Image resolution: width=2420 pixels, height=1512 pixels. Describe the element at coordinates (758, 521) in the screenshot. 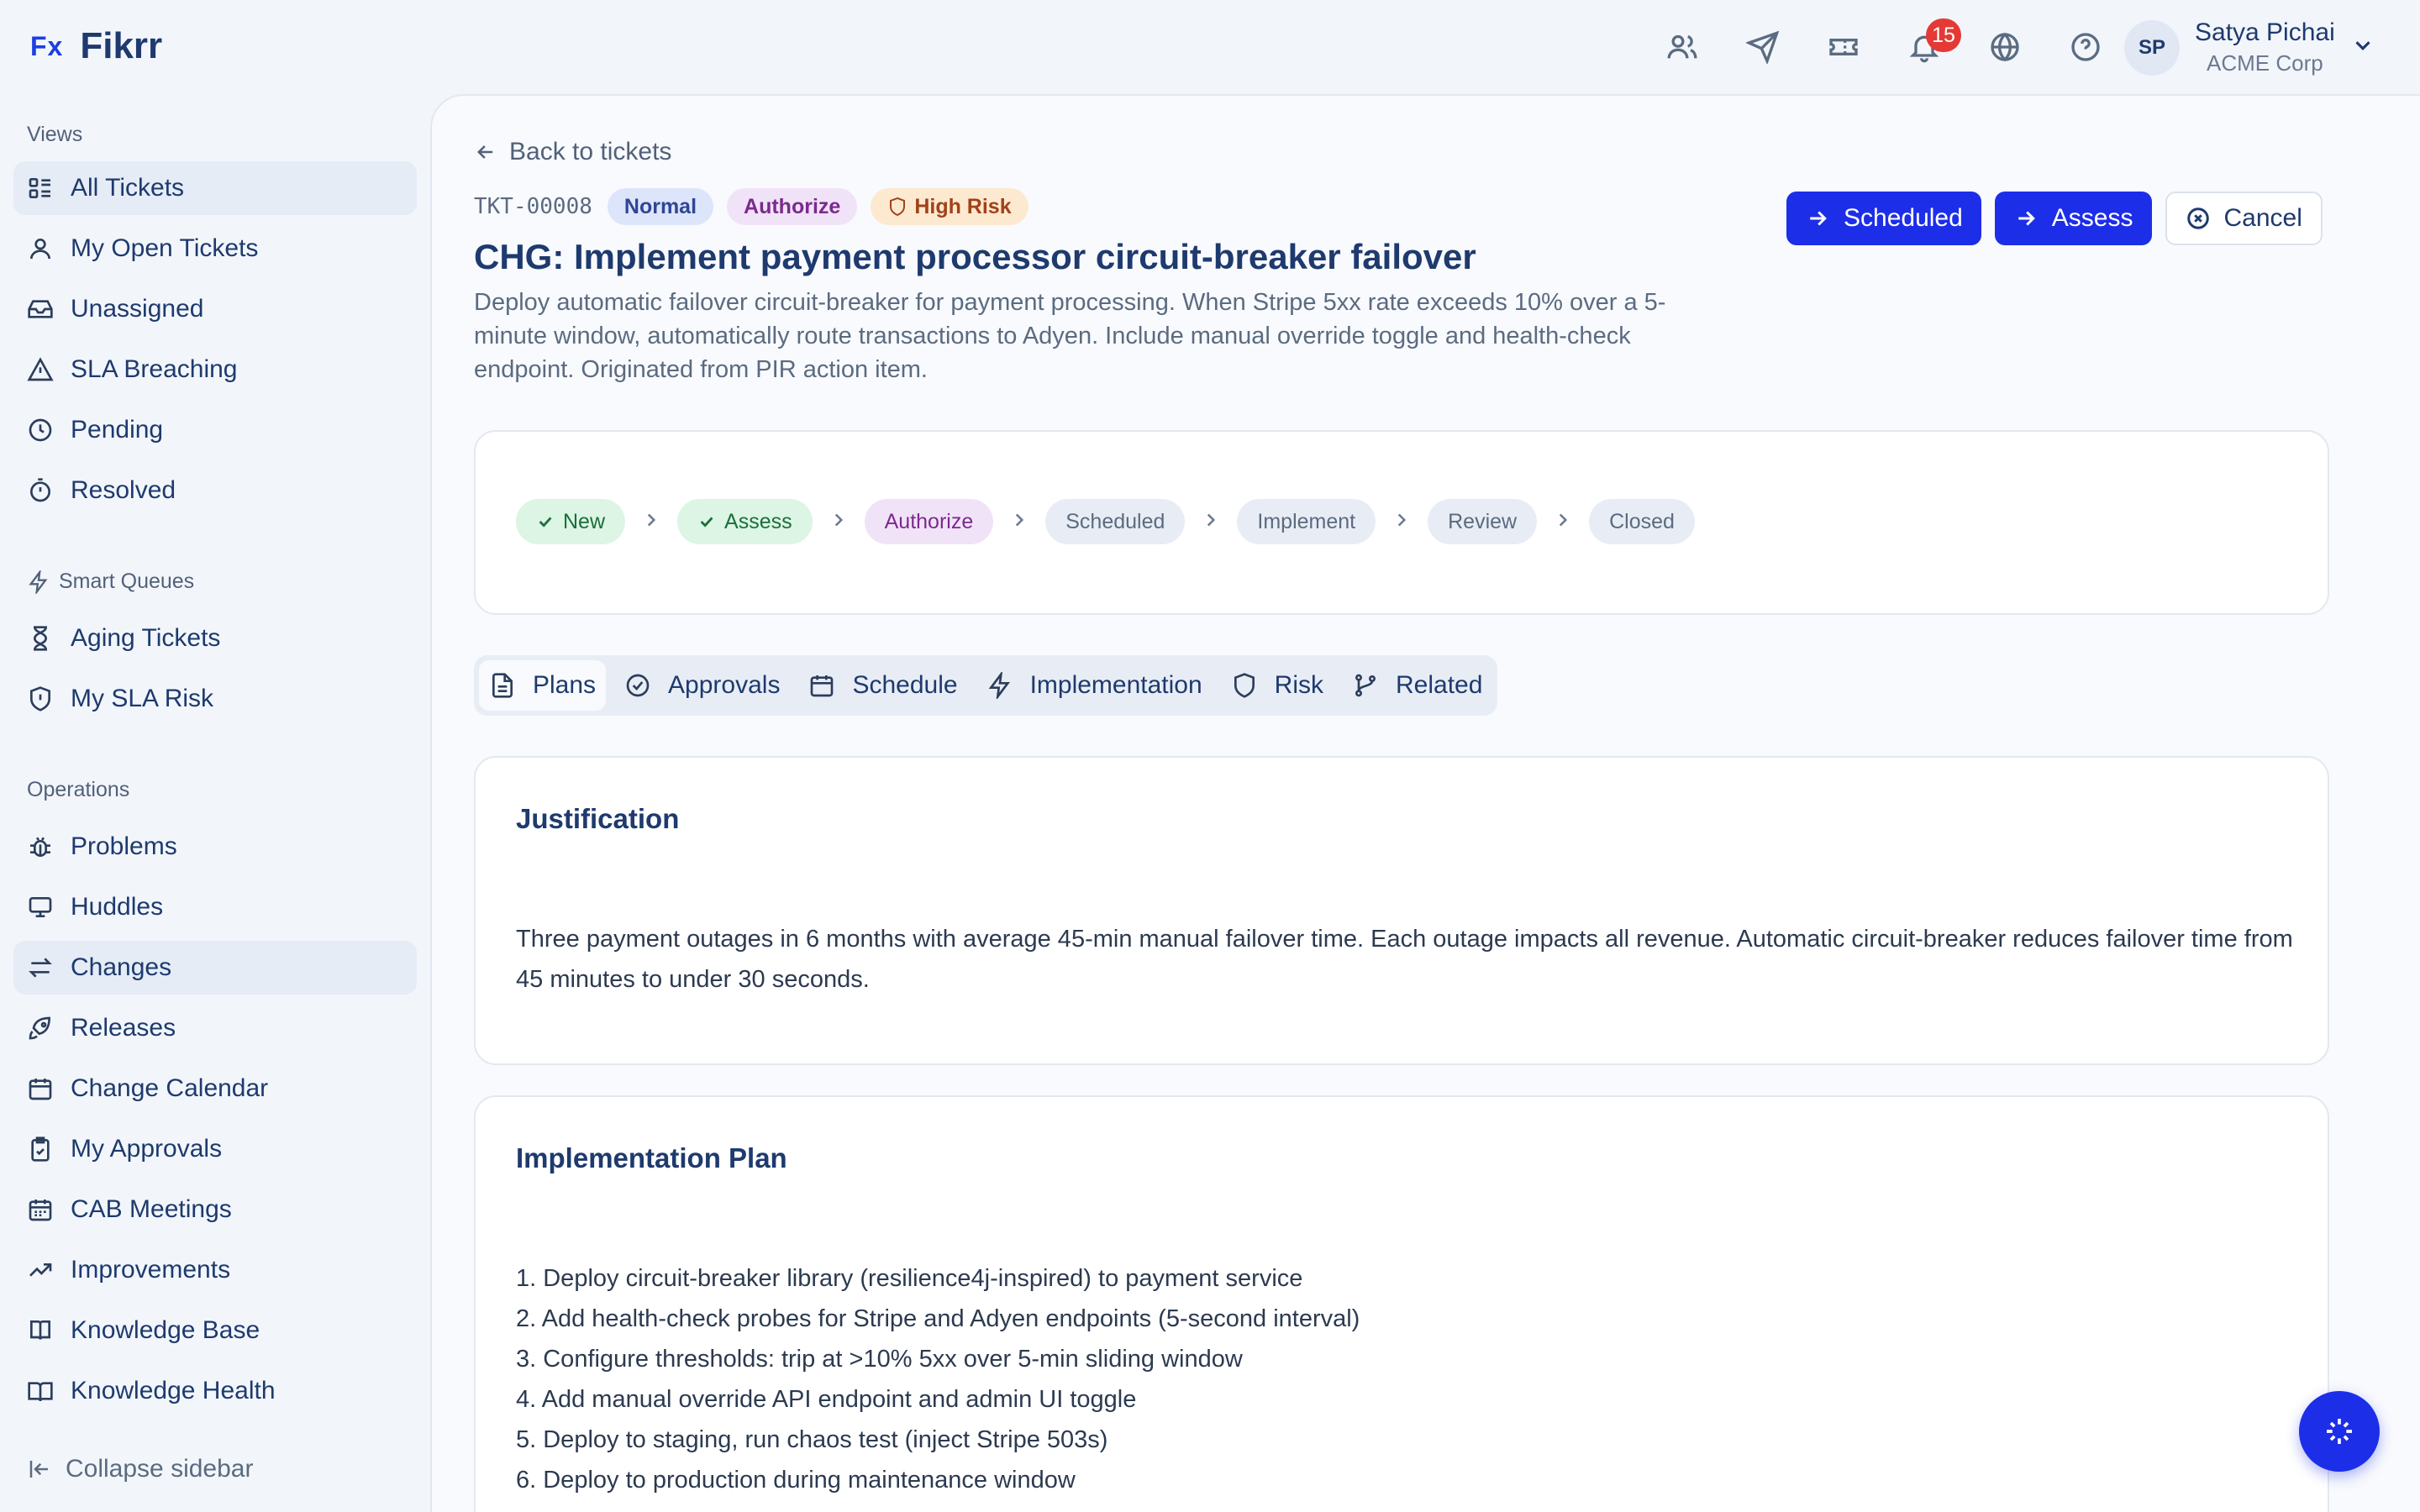

I see `step-label: Assess` at that location.